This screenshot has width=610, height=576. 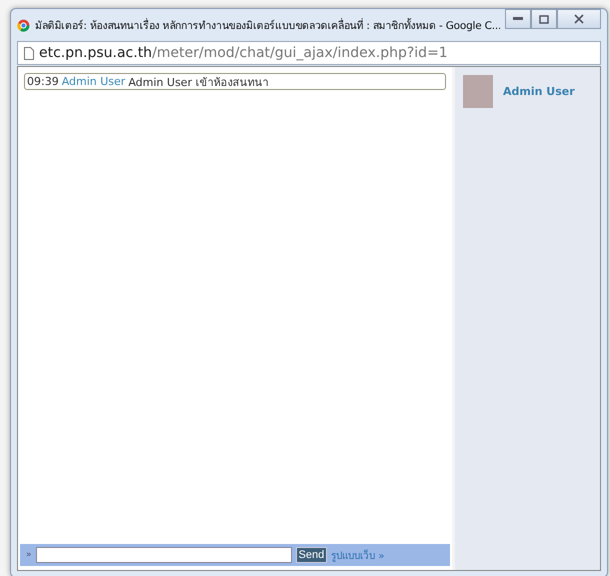 I want to click on minimize-icon, so click(x=518, y=19).